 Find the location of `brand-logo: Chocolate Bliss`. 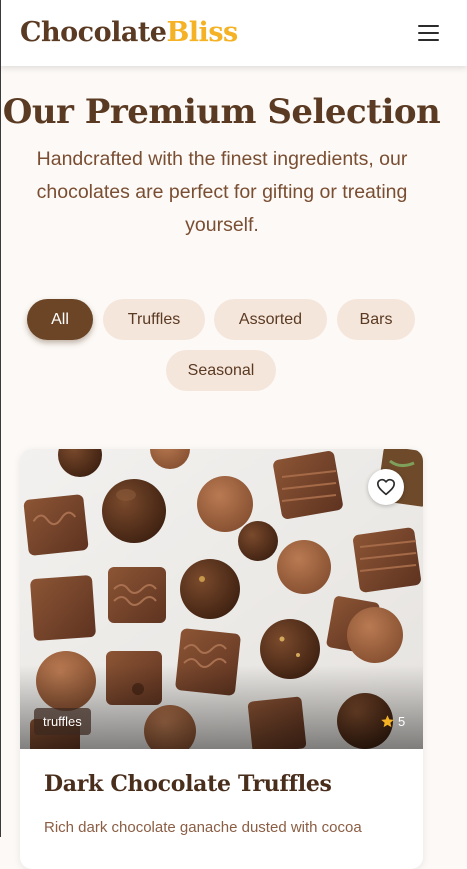

brand-logo: Chocolate Bliss is located at coordinates (129, 33).